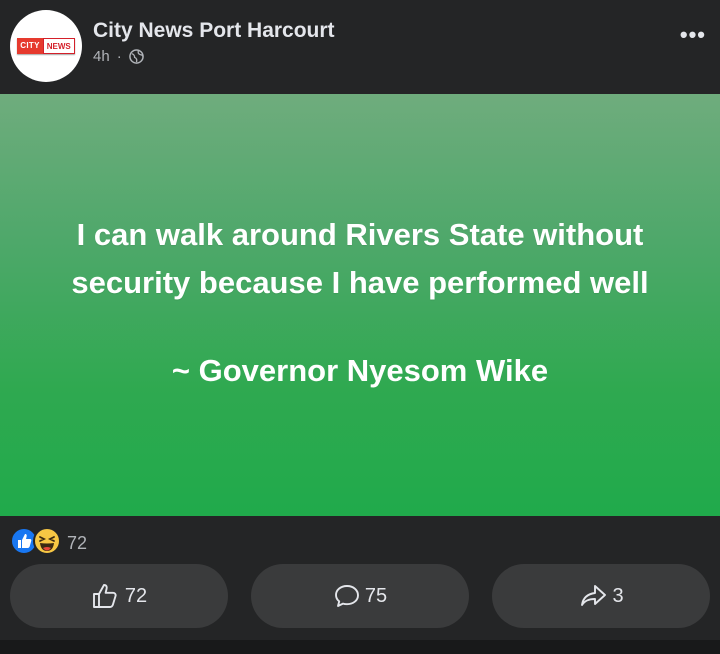 The width and height of the screenshot is (720, 654). What do you see at coordinates (77, 543) in the screenshot?
I see `reaction-count: 72` at bounding box center [77, 543].